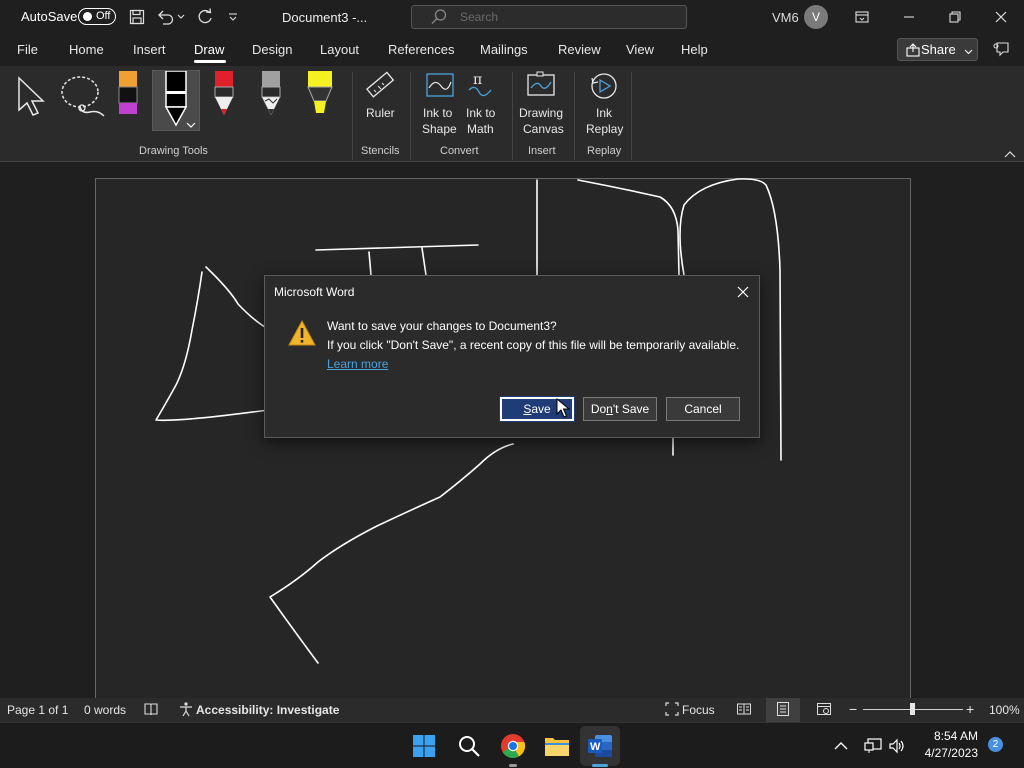  Describe the element at coordinates (87, 16) in the screenshot. I see `toggle-knob` at that location.